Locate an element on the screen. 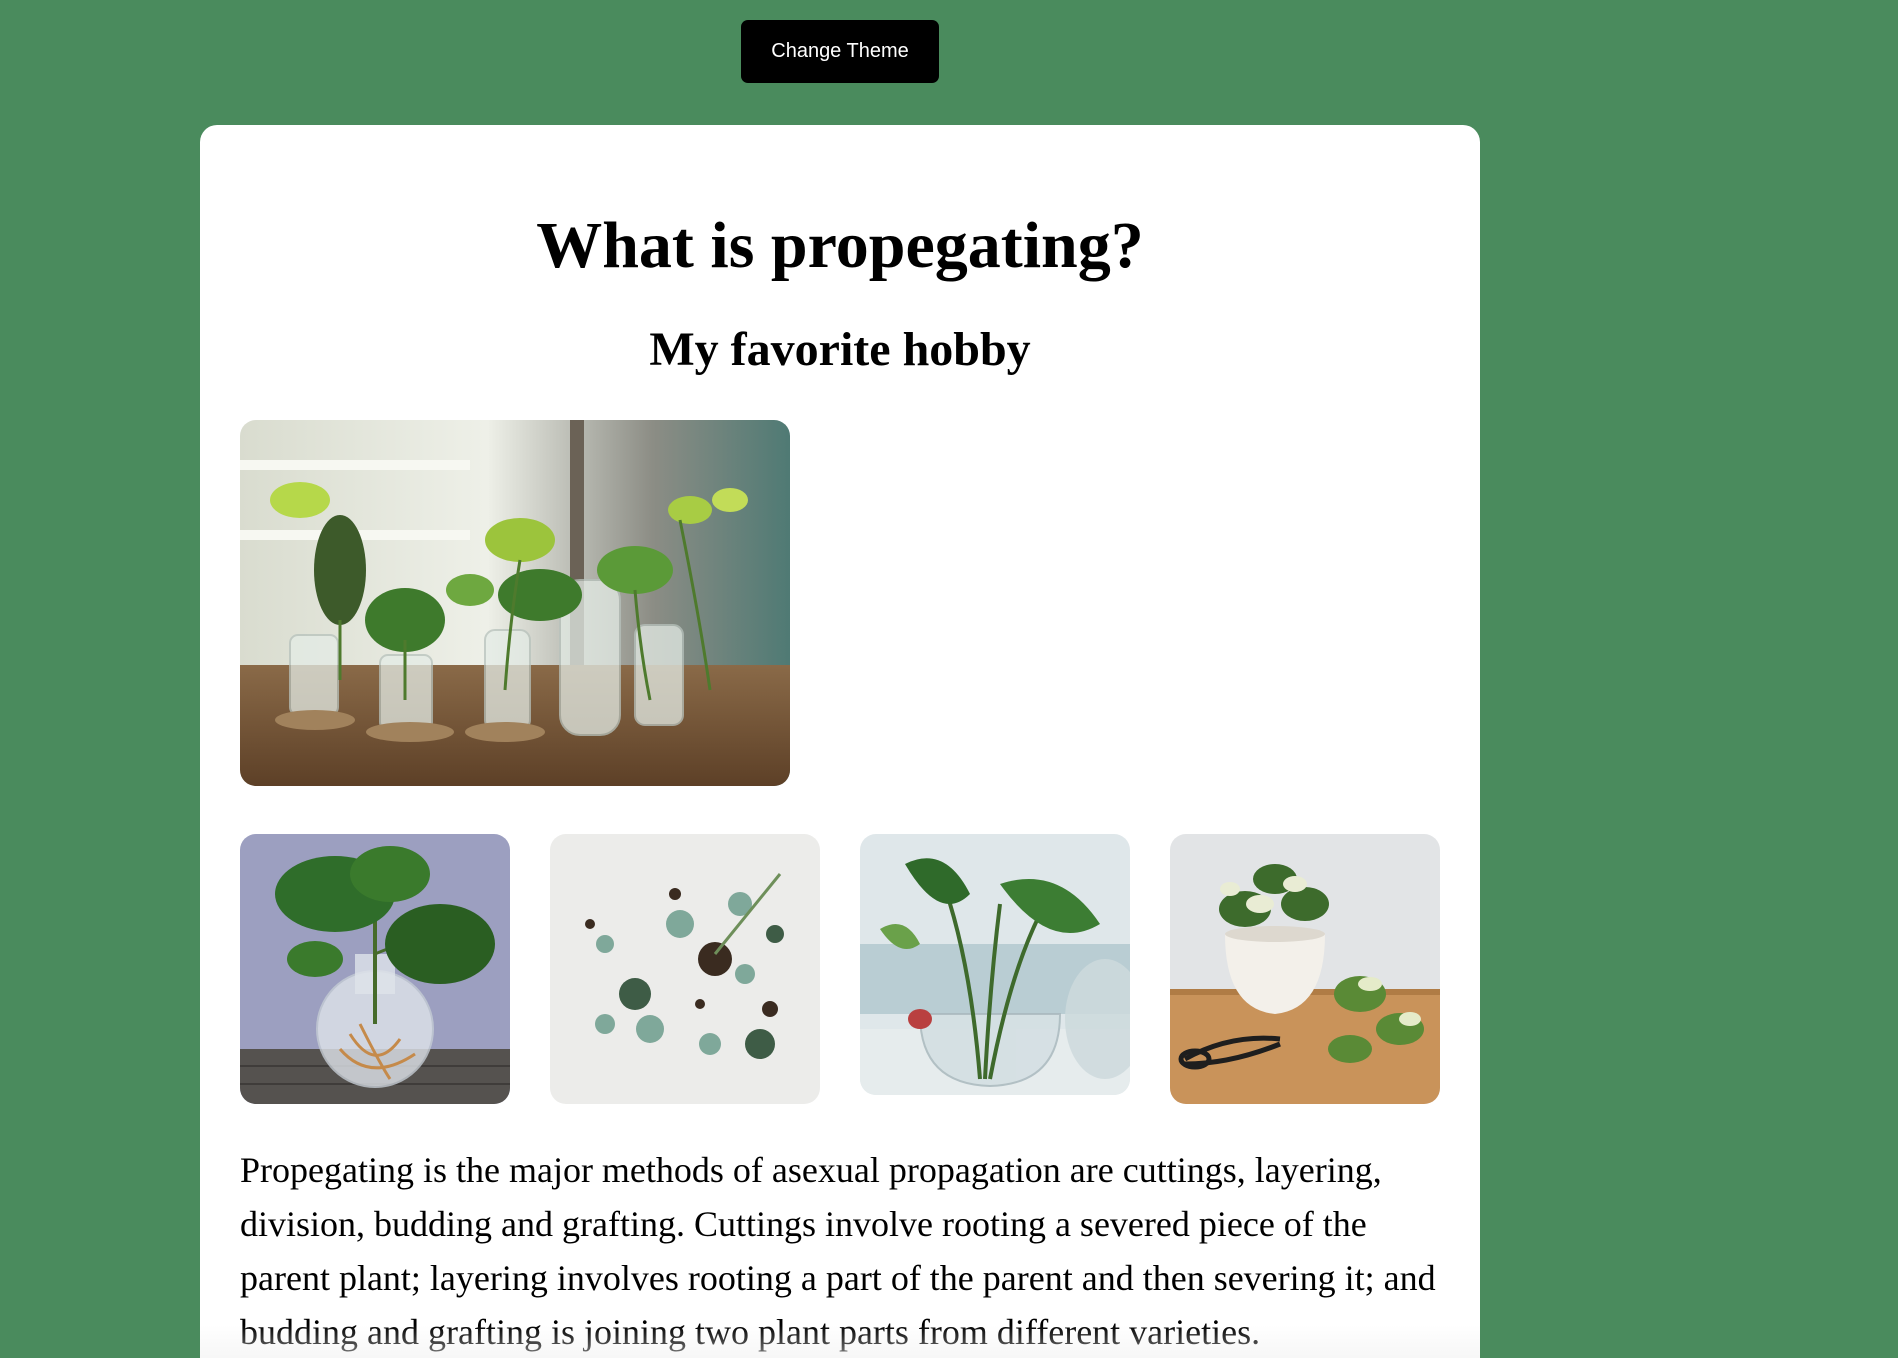  hero-propagation-photo is located at coordinates (515, 603).